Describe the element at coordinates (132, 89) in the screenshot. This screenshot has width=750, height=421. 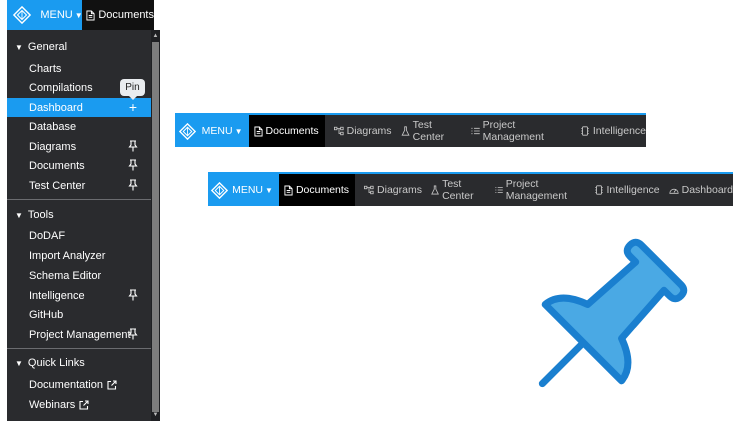
I see `pin-tooltip: Pin` at that location.